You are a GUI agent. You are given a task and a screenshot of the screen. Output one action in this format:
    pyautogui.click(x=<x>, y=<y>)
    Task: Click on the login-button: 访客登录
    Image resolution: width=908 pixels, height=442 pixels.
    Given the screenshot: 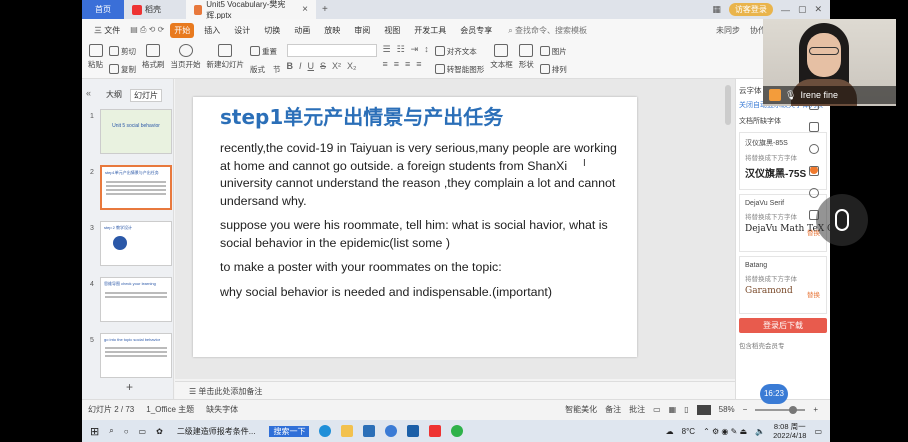 What is the action you would take?
    pyautogui.click(x=750, y=9)
    